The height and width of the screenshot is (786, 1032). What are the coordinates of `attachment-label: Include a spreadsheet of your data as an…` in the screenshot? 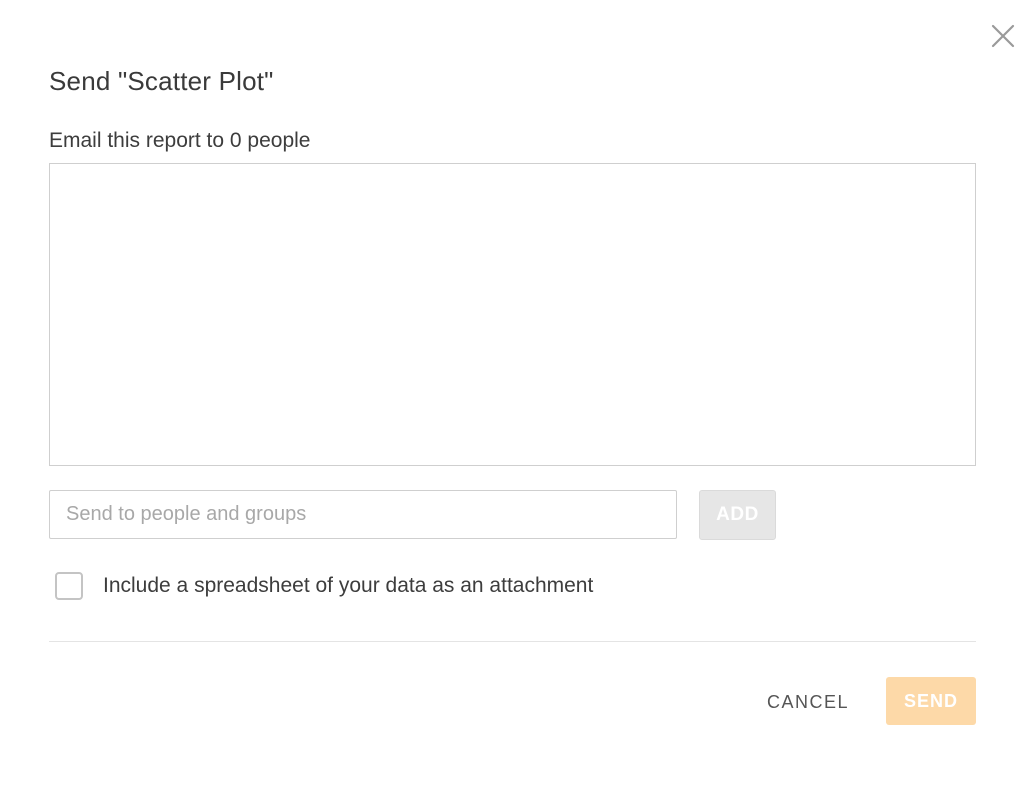 It's located at (348, 586).